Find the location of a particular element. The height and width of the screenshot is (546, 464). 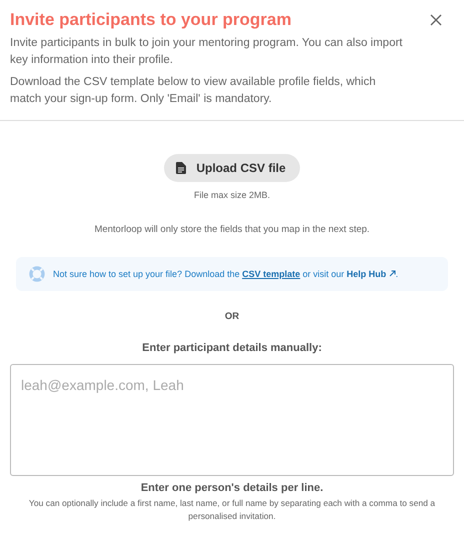

intro-paragraph: Download the CSV template below to view available profile fields, which match your sign-up form. Only 'Email' is mandatory. is located at coordinates (193, 91).